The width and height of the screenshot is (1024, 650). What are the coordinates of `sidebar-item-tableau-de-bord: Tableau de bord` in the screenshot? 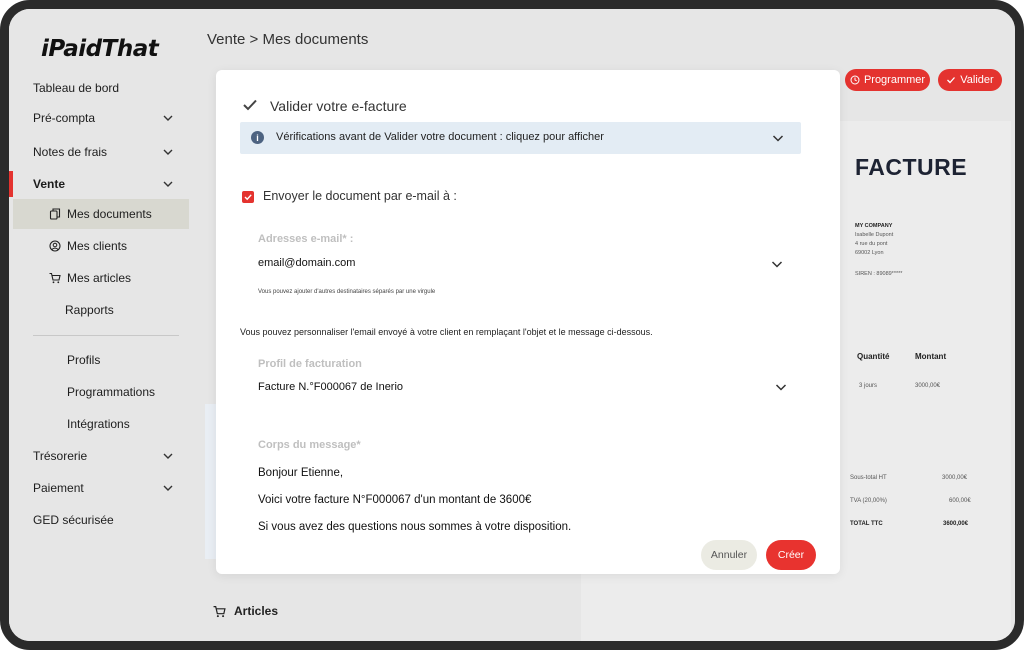 It's located at (109, 88).